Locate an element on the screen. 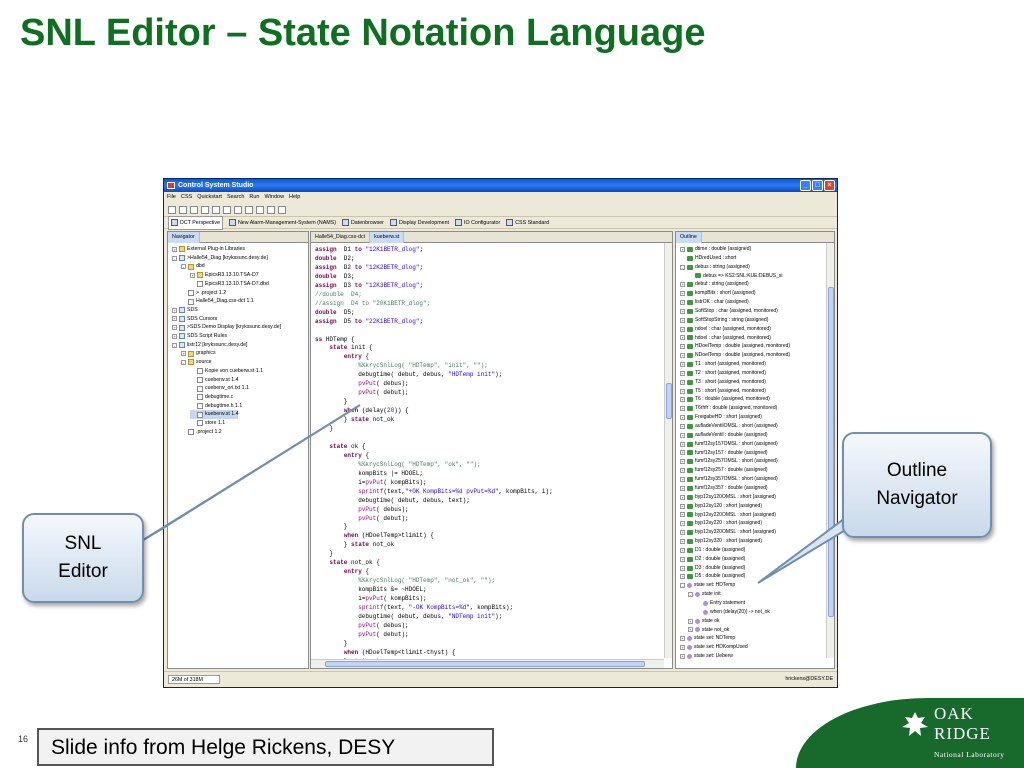 The height and width of the screenshot is (768, 1024). outline-item: + SoftStopString : string (assigned) is located at coordinates (724, 320).